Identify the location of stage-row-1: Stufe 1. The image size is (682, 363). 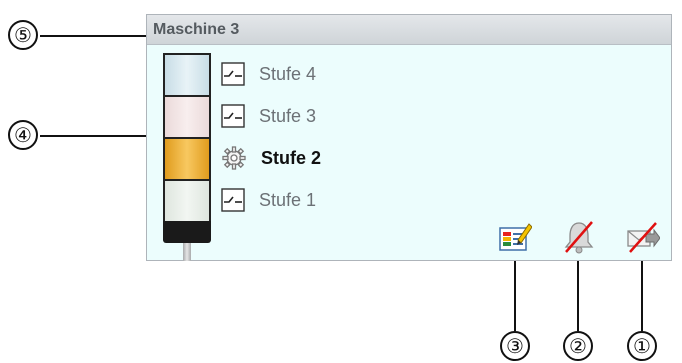
(268, 200).